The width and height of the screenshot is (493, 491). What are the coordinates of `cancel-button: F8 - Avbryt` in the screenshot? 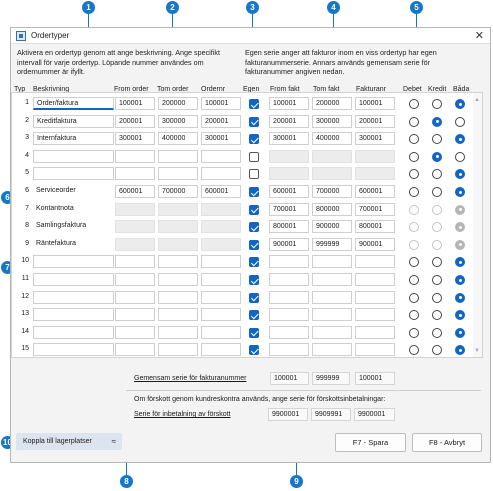 It's located at (447, 442).